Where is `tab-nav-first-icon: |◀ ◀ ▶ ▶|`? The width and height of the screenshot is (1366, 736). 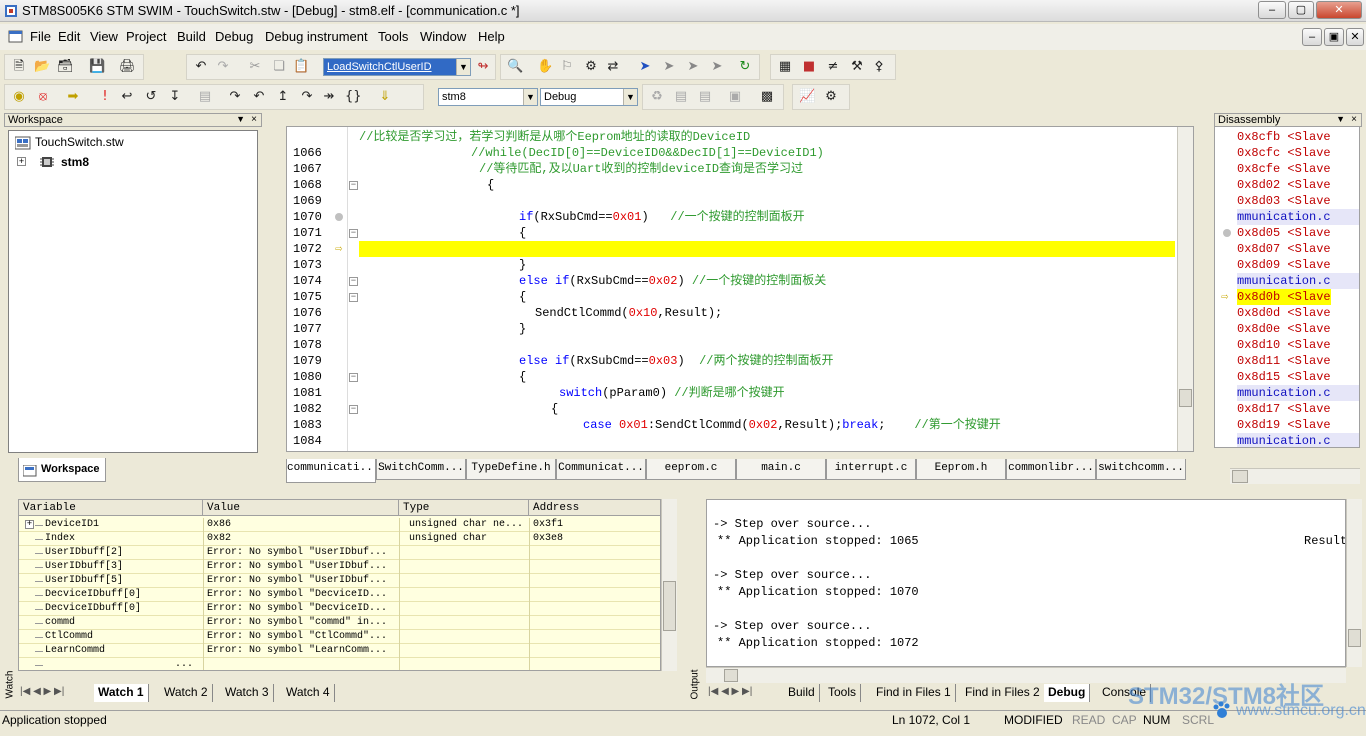 tab-nav-first-icon: |◀ ◀ ▶ ▶| is located at coordinates (42, 691).